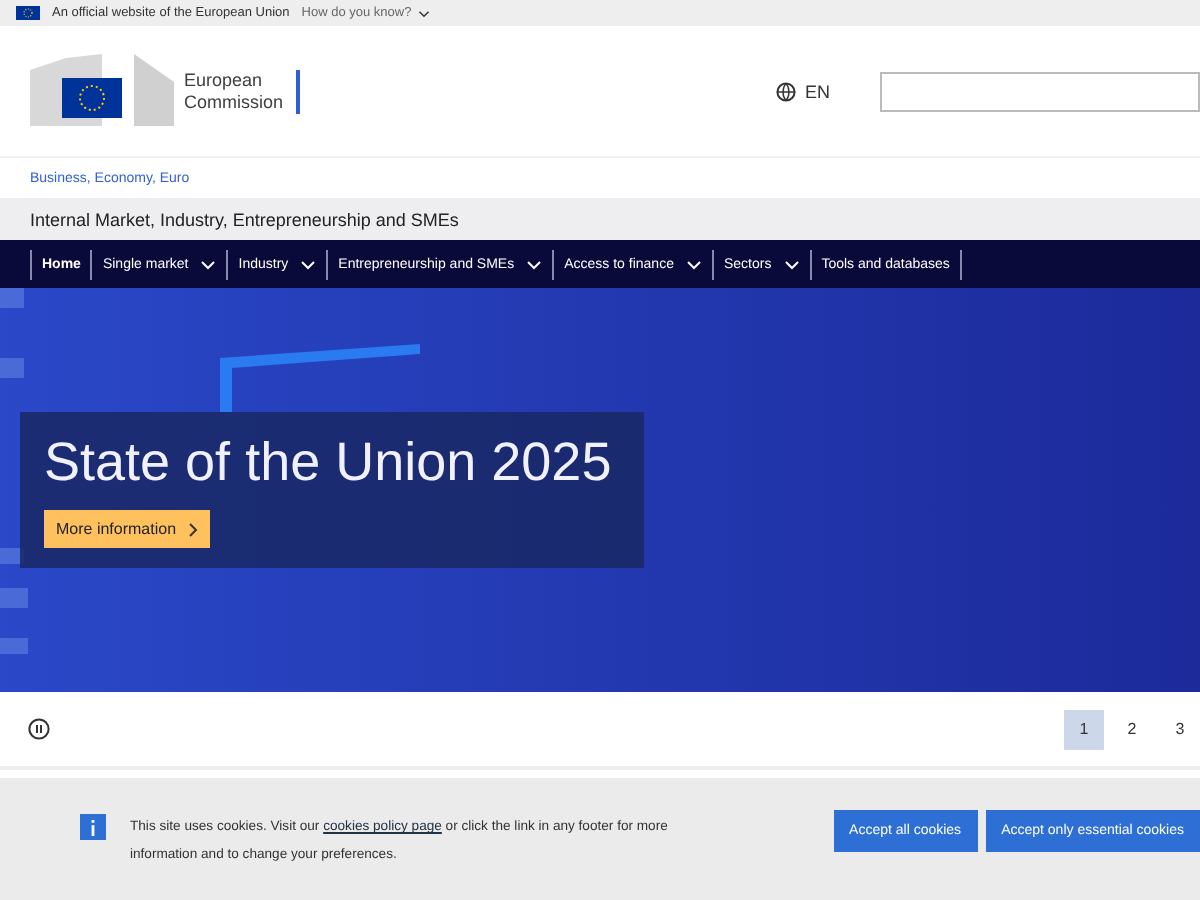 The height and width of the screenshot is (900, 1200). What do you see at coordinates (786, 91) in the screenshot?
I see `globe-icon` at bounding box center [786, 91].